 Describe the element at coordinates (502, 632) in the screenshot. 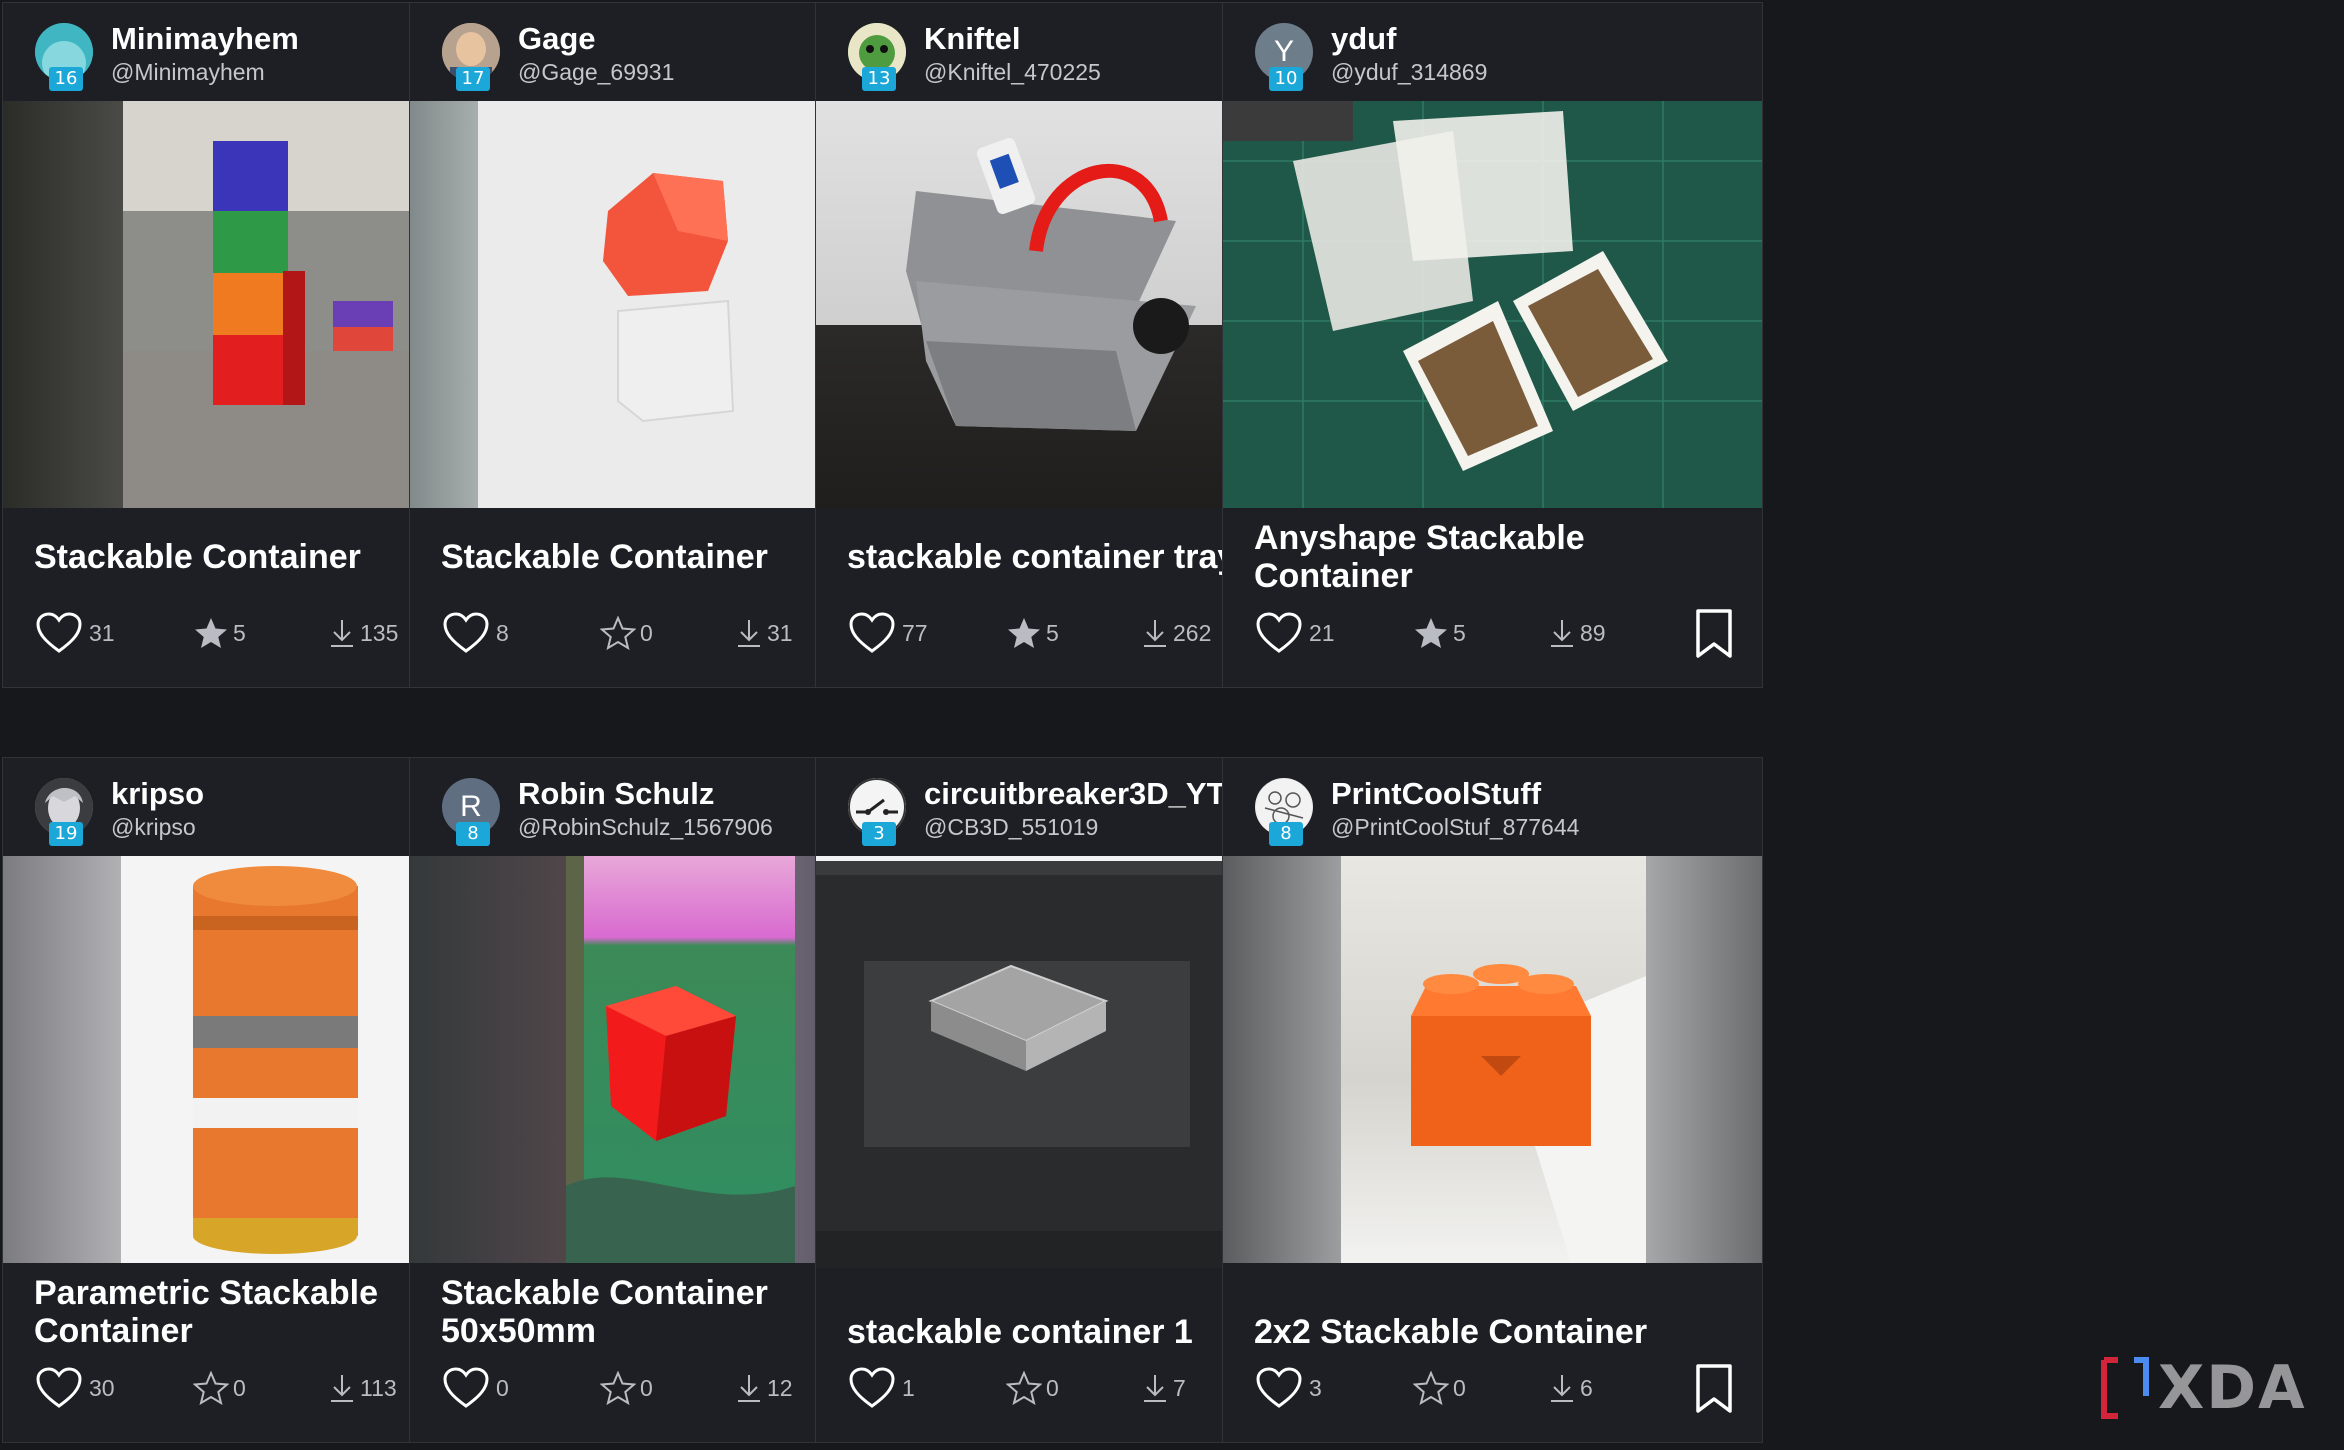

I see `like-count: 8` at that location.